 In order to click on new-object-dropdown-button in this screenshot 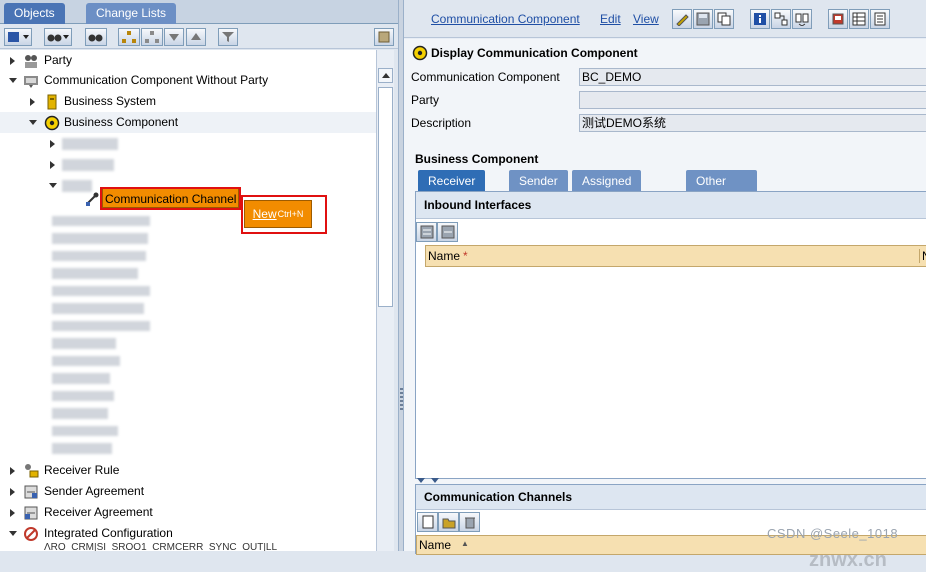, I will do `click(18, 37)`.